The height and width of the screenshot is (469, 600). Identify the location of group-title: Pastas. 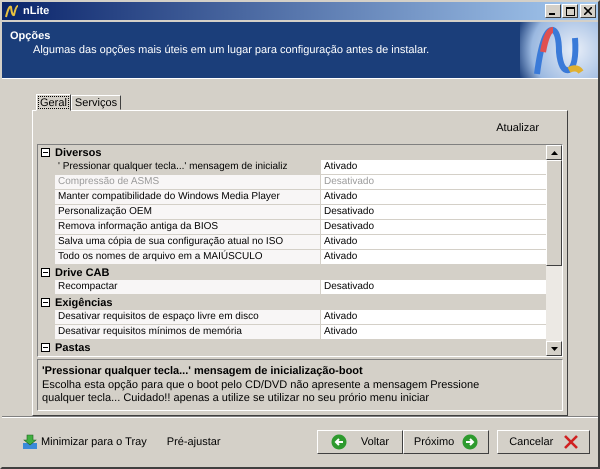
(72, 348).